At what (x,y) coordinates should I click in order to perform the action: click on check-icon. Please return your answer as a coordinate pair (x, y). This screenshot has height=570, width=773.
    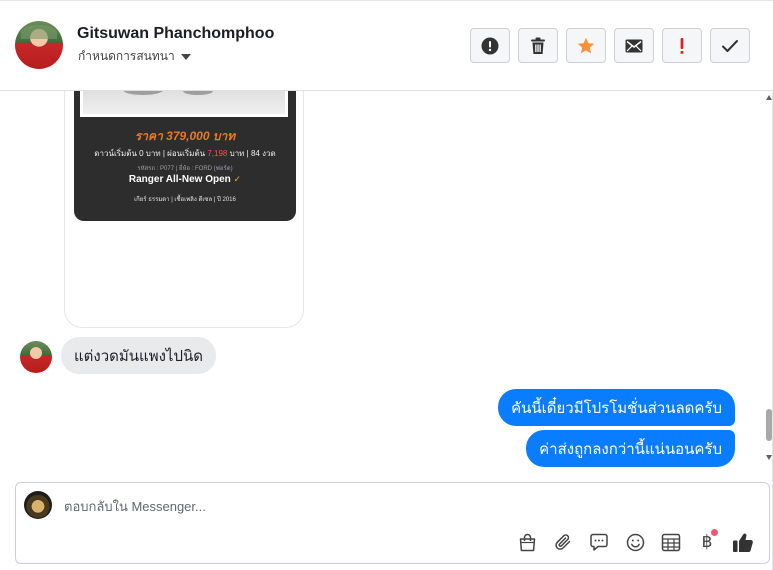
    Looking at the image, I should click on (730, 45).